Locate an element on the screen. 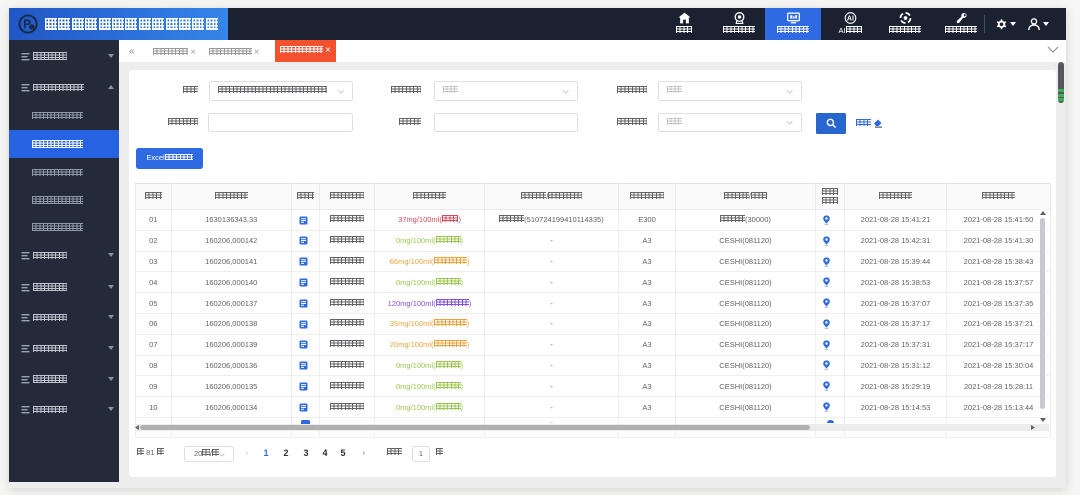 The height and width of the screenshot is (495, 1080). svg-text: AI is located at coordinates (849, 18).